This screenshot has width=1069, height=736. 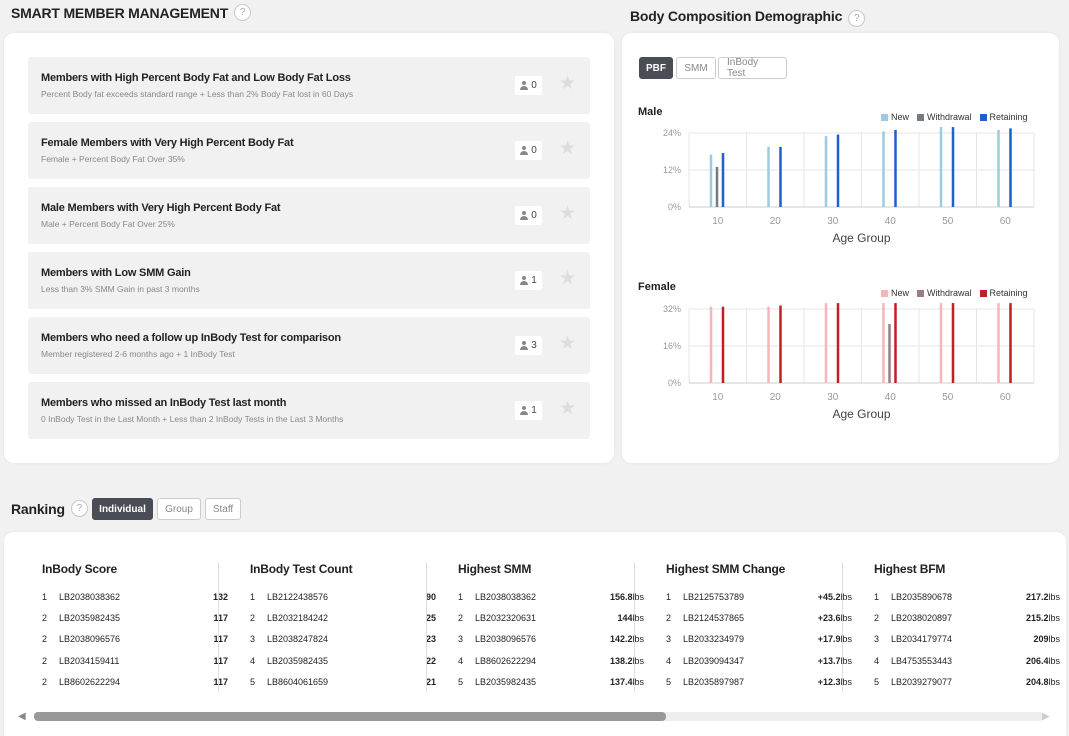 I want to click on ranking-row: 2 LB2038096576 117, so click(x=135, y=639).